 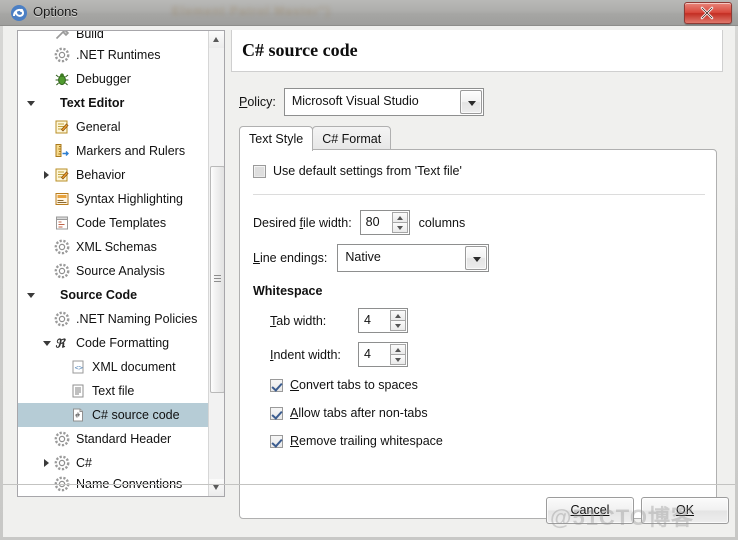 What do you see at coordinates (349, 413) in the screenshot?
I see `allow-tabs-after-non-tabs-row: Allow tabs after non-tabs` at bounding box center [349, 413].